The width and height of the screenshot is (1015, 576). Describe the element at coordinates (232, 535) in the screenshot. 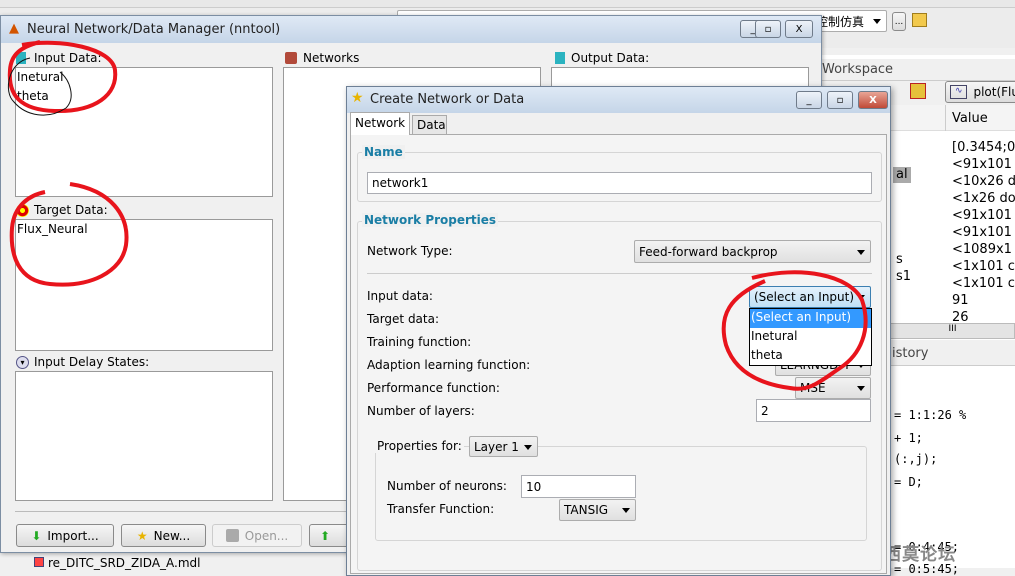

I see `open-icon` at that location.